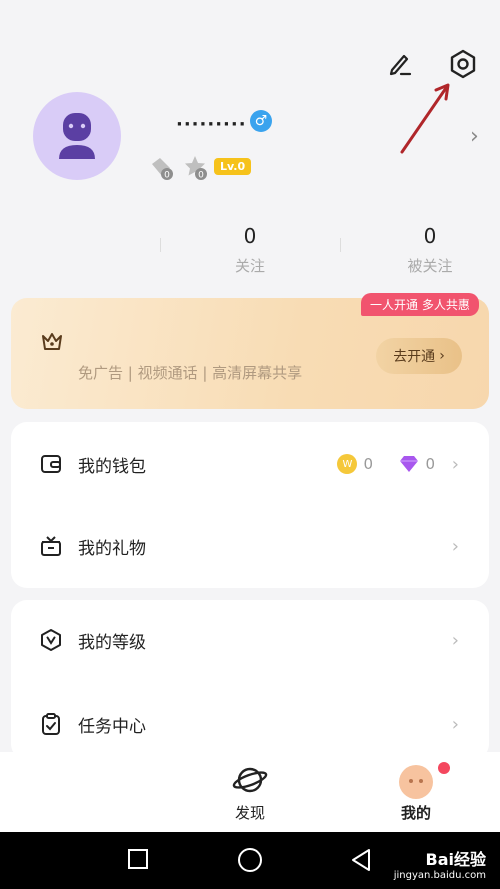 The image size is (500, 889). Describe the element at coordinates (112, 548) in the screenshot. I see `menu-label: 我的礼物` at that location.